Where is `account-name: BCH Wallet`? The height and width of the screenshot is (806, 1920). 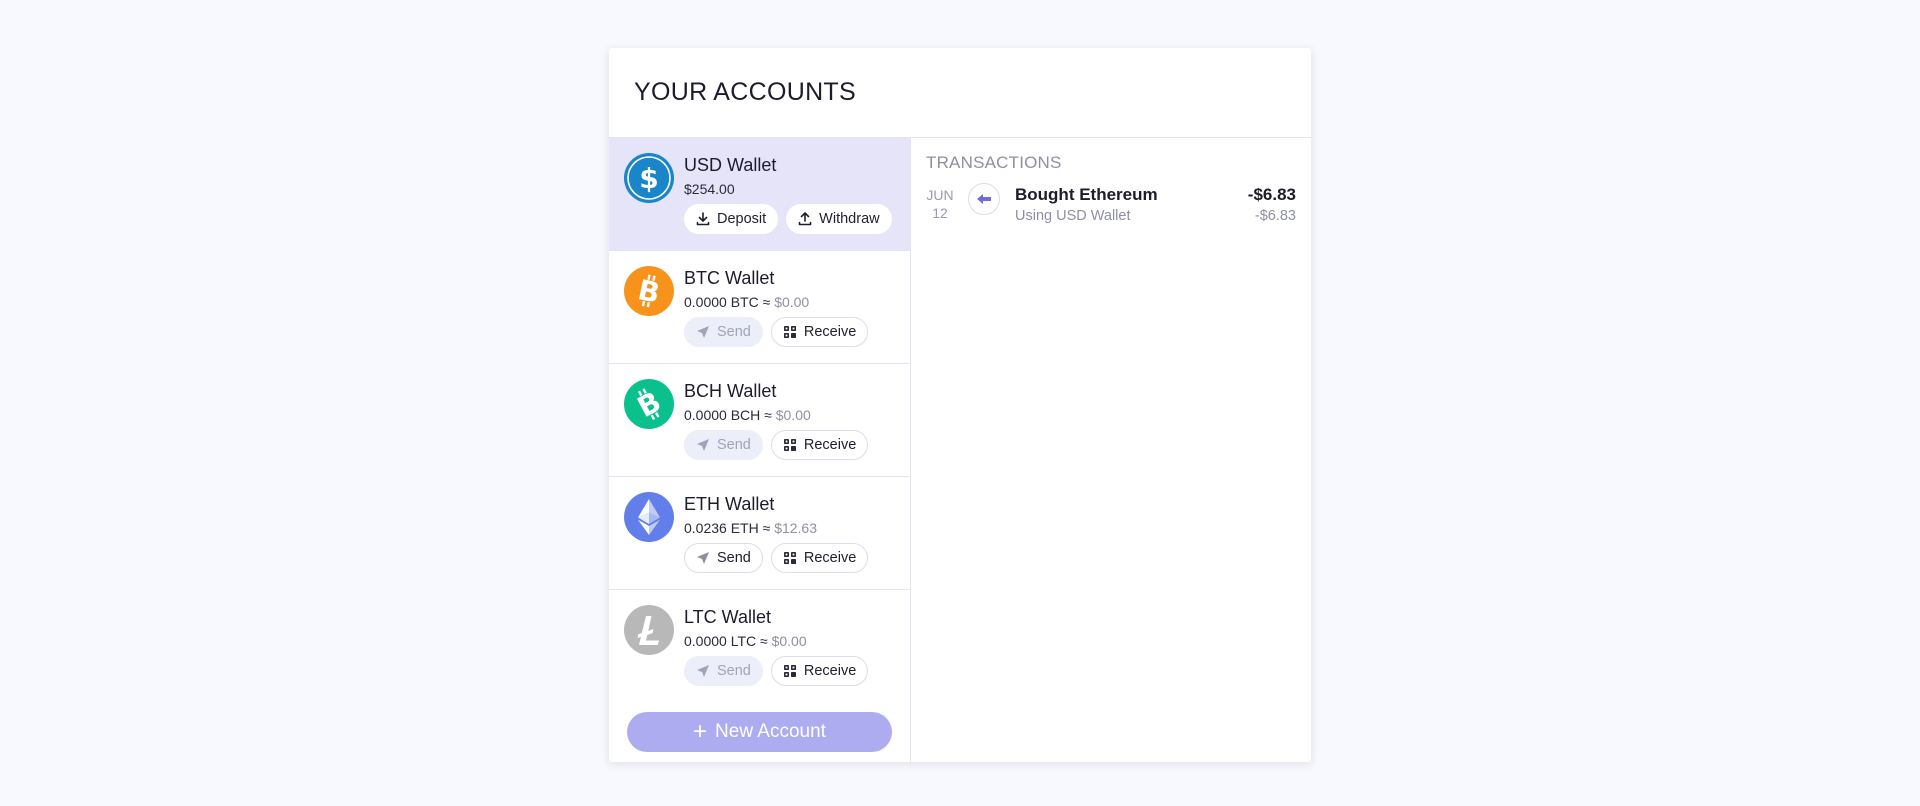
account-name: BCH Wallet is located at coordinates (730, 391).